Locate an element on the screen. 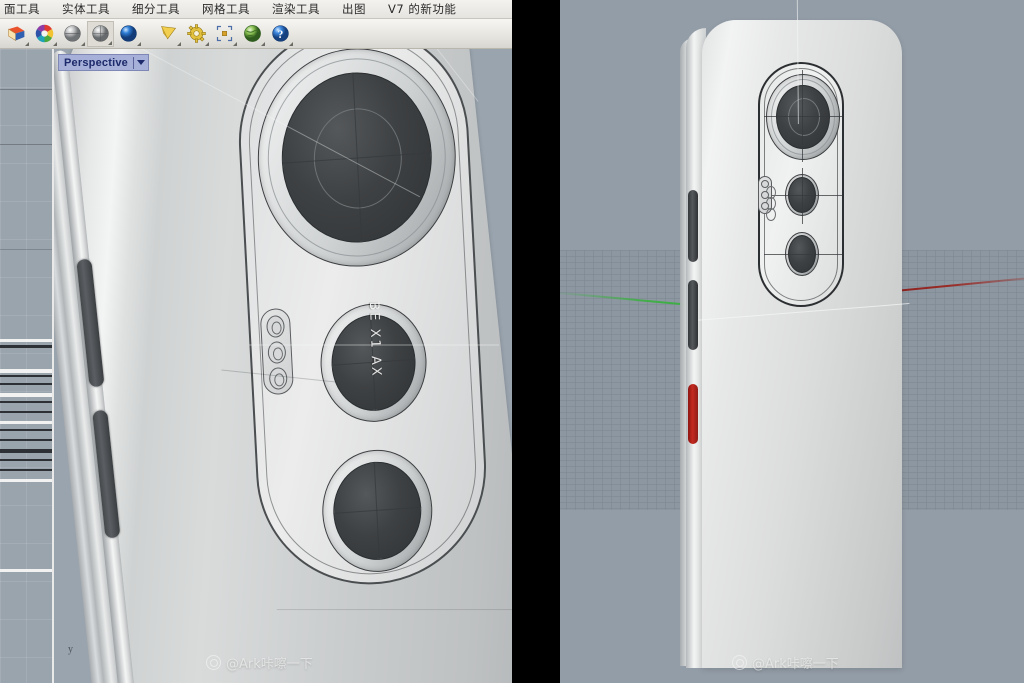 The width and height of the screenshot is (1024, 683). spotlight-icon-button is located at coordinates (168, 34).